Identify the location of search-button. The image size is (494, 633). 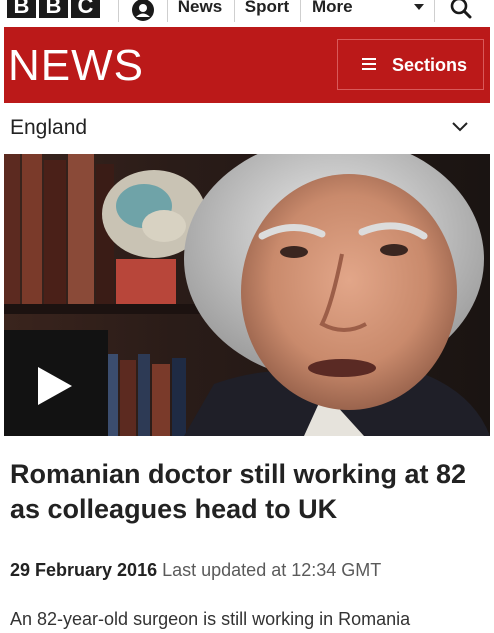
(461, 11).